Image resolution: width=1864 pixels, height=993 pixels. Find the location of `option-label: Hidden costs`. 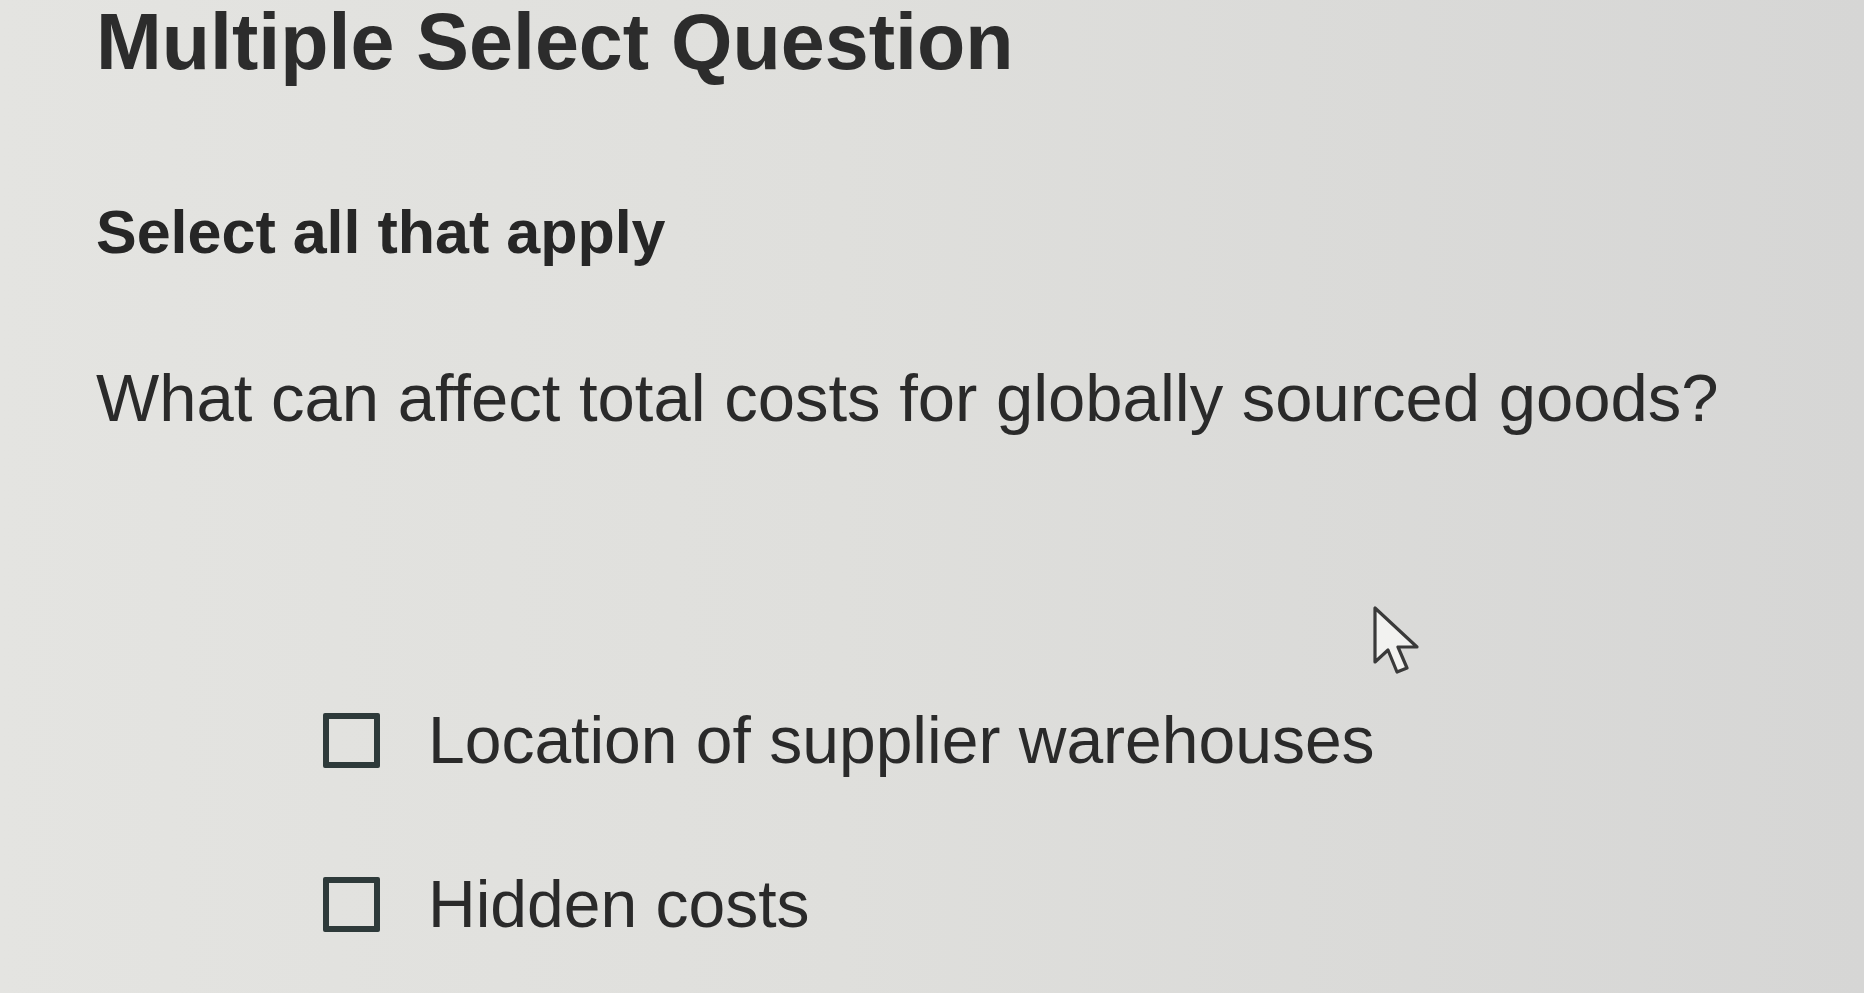

option-label: Hidden costs is located at coordinates (619, 904).